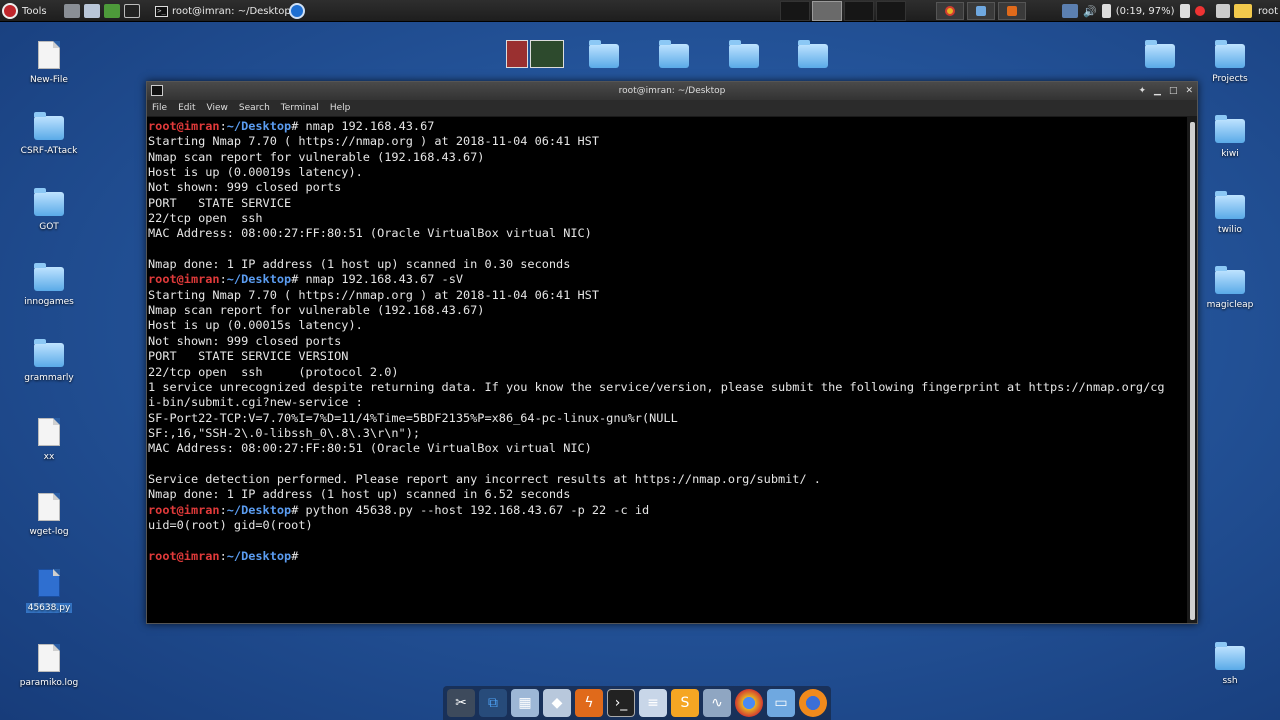  I want to click on desktop-right-icon-3: magicleap, so click(1230, 288).